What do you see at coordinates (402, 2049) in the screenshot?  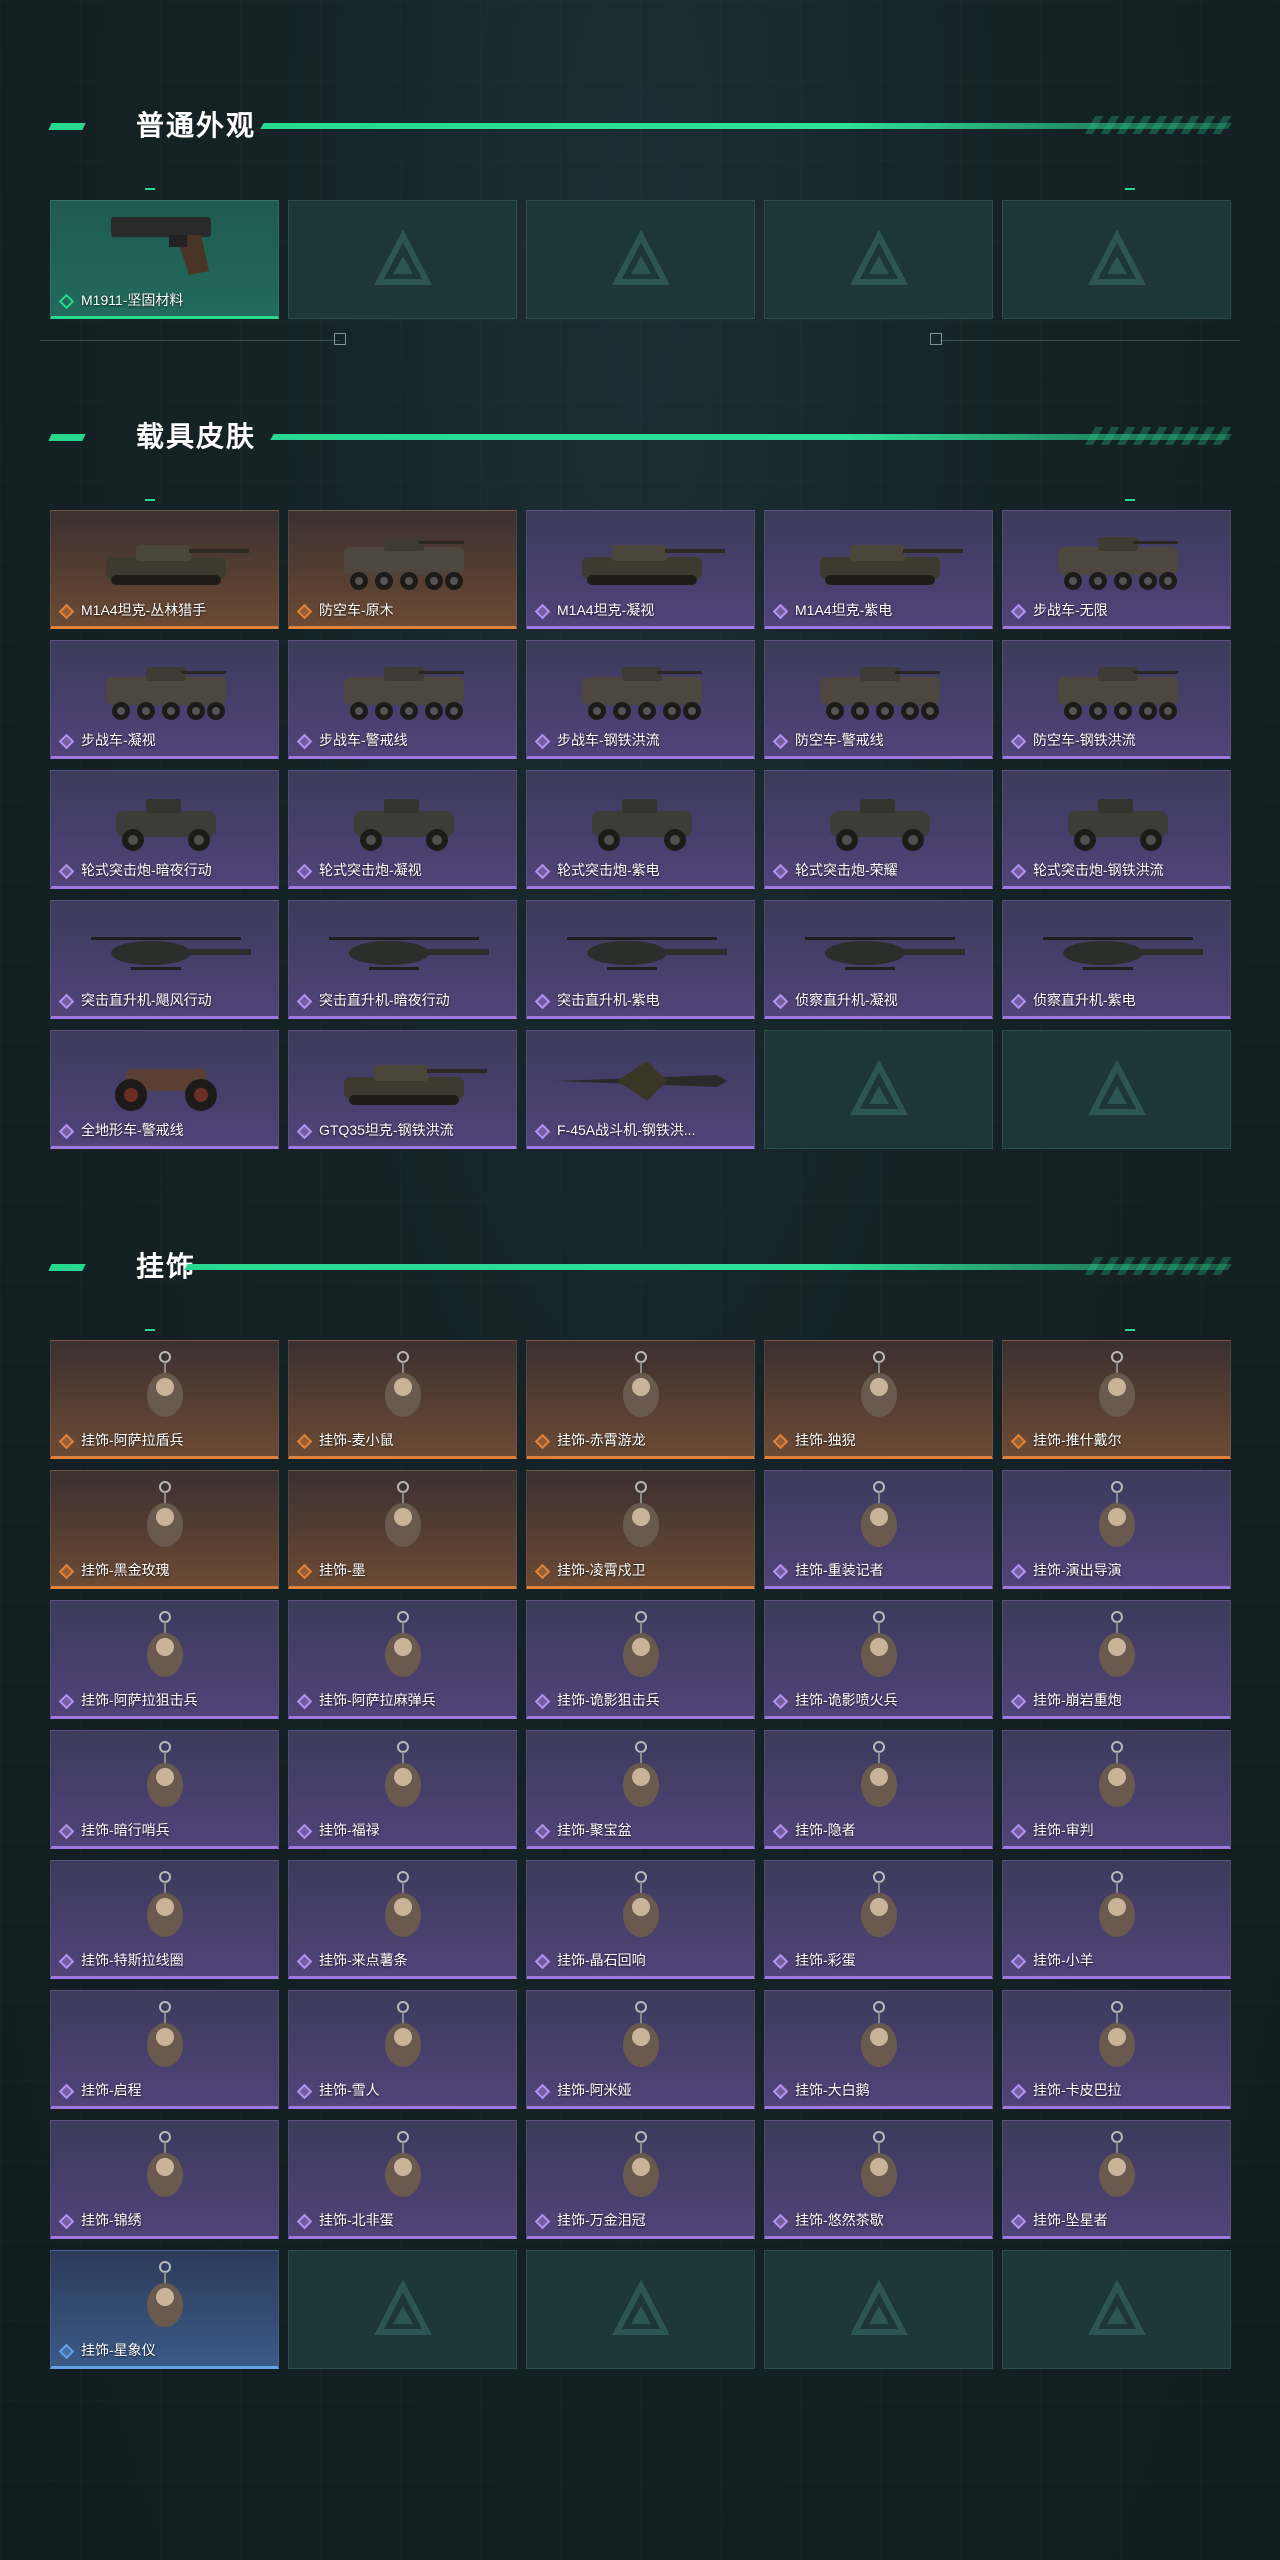 I see `item-card: 挂饰-雪人` at bounding box center [402, 2049].